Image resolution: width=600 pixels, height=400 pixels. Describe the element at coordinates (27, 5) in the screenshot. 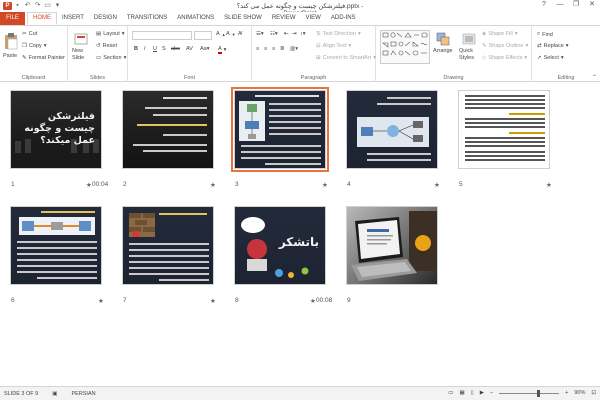

I see `undo-icon: ↶` at that location.